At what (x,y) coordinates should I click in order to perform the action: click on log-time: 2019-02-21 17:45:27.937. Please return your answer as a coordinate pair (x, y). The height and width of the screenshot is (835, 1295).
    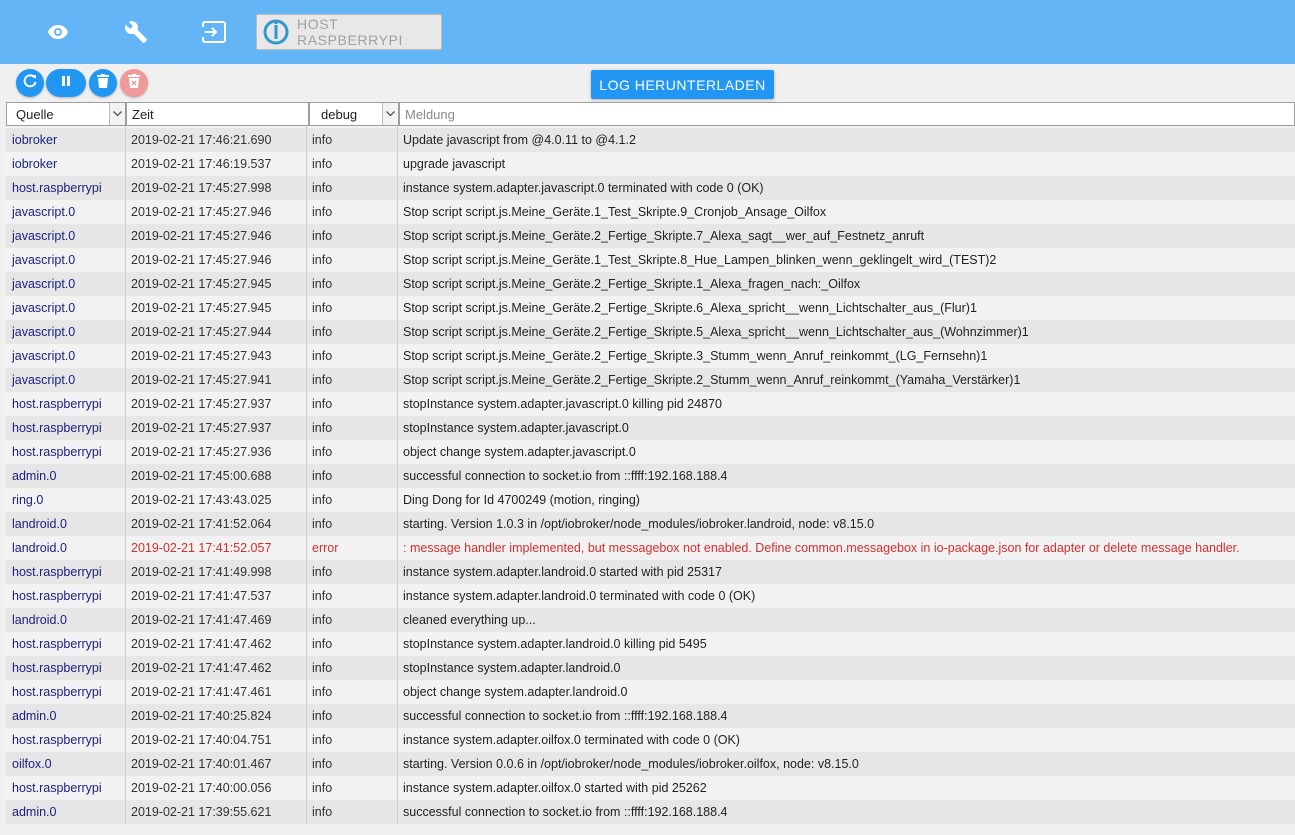
    Looking at the image, I should click on (216, 404).